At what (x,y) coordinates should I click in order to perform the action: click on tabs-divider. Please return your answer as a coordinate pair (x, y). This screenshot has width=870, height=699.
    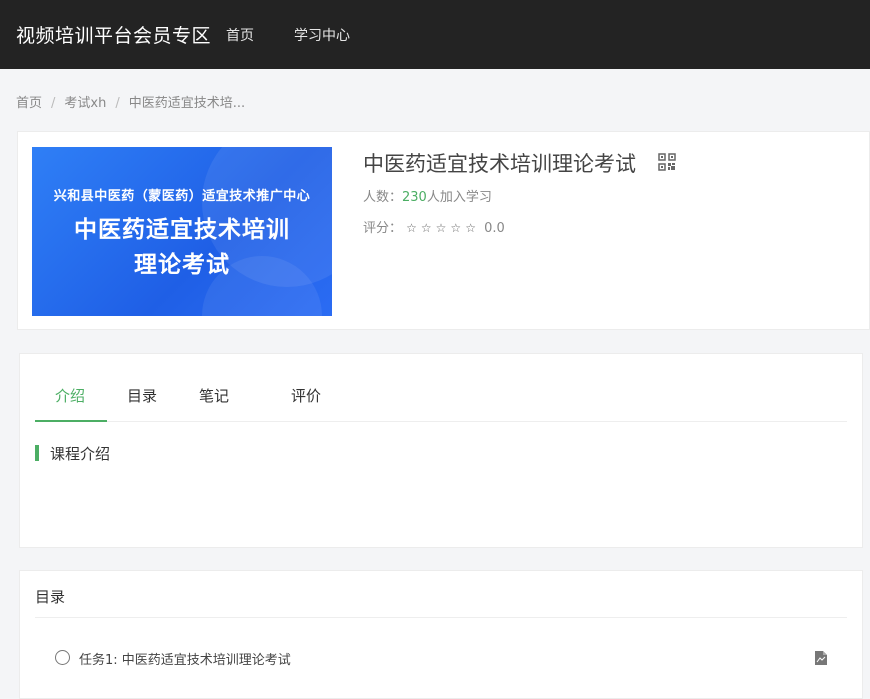
    Looking at the image, I should click on (441, 421).